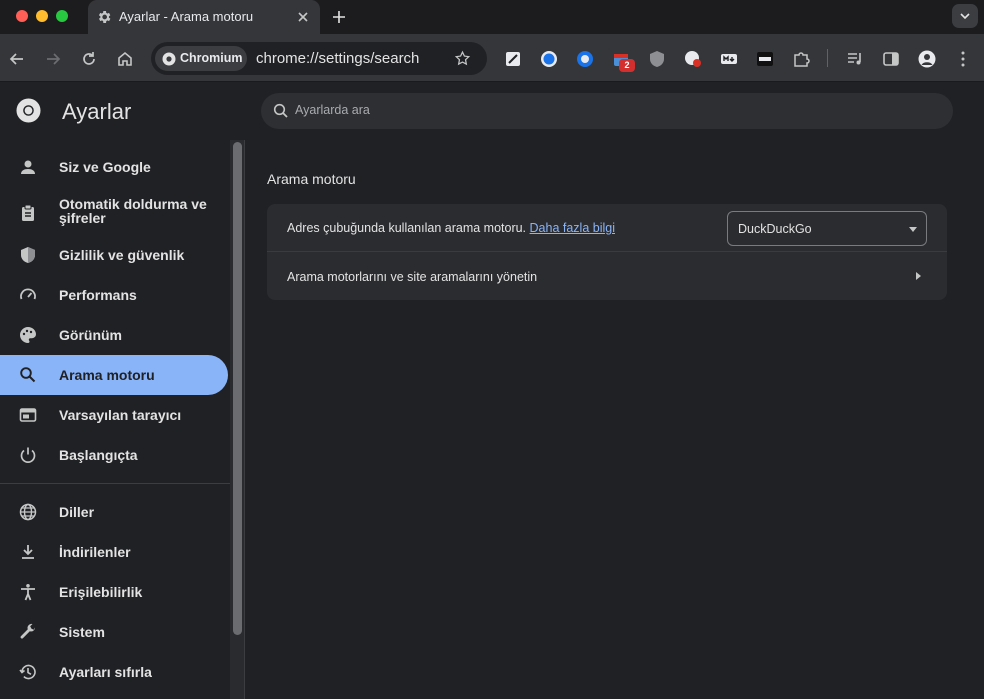  What do you see at coordinates (107, 375) in the screenshot?
I see `sidebar-item-label: Arama motoru` at bounding box center [107, 375].